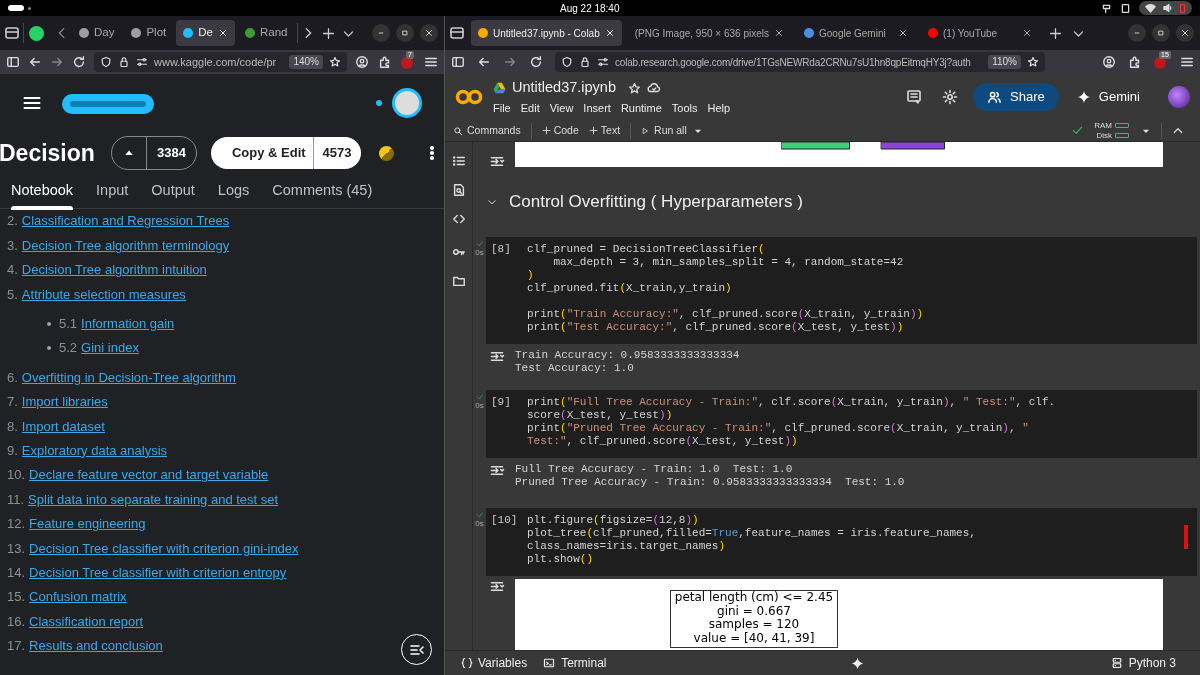  I want to click on code-line: class_names=iris.target_names), so click(627, 546).